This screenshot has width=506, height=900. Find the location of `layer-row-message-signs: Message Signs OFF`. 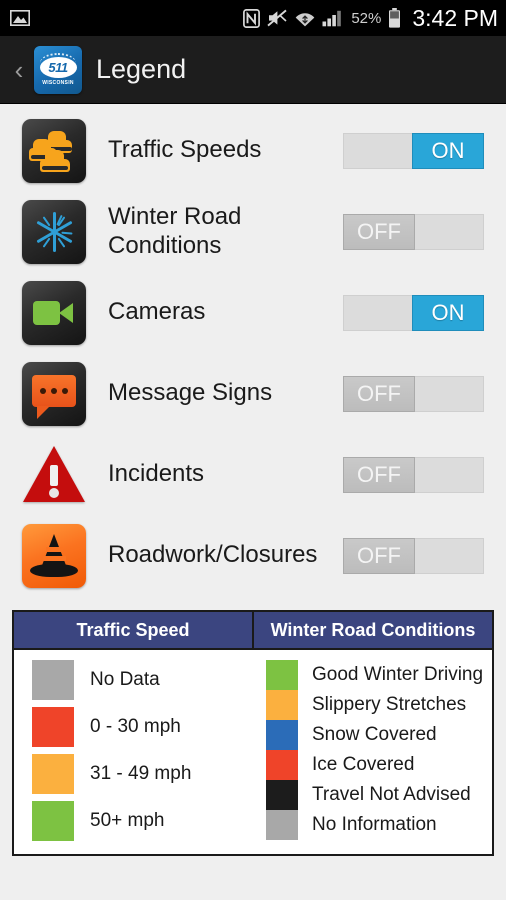

layer-row-message-signs: Message Signs OFF is located at coordinates (253, 393).